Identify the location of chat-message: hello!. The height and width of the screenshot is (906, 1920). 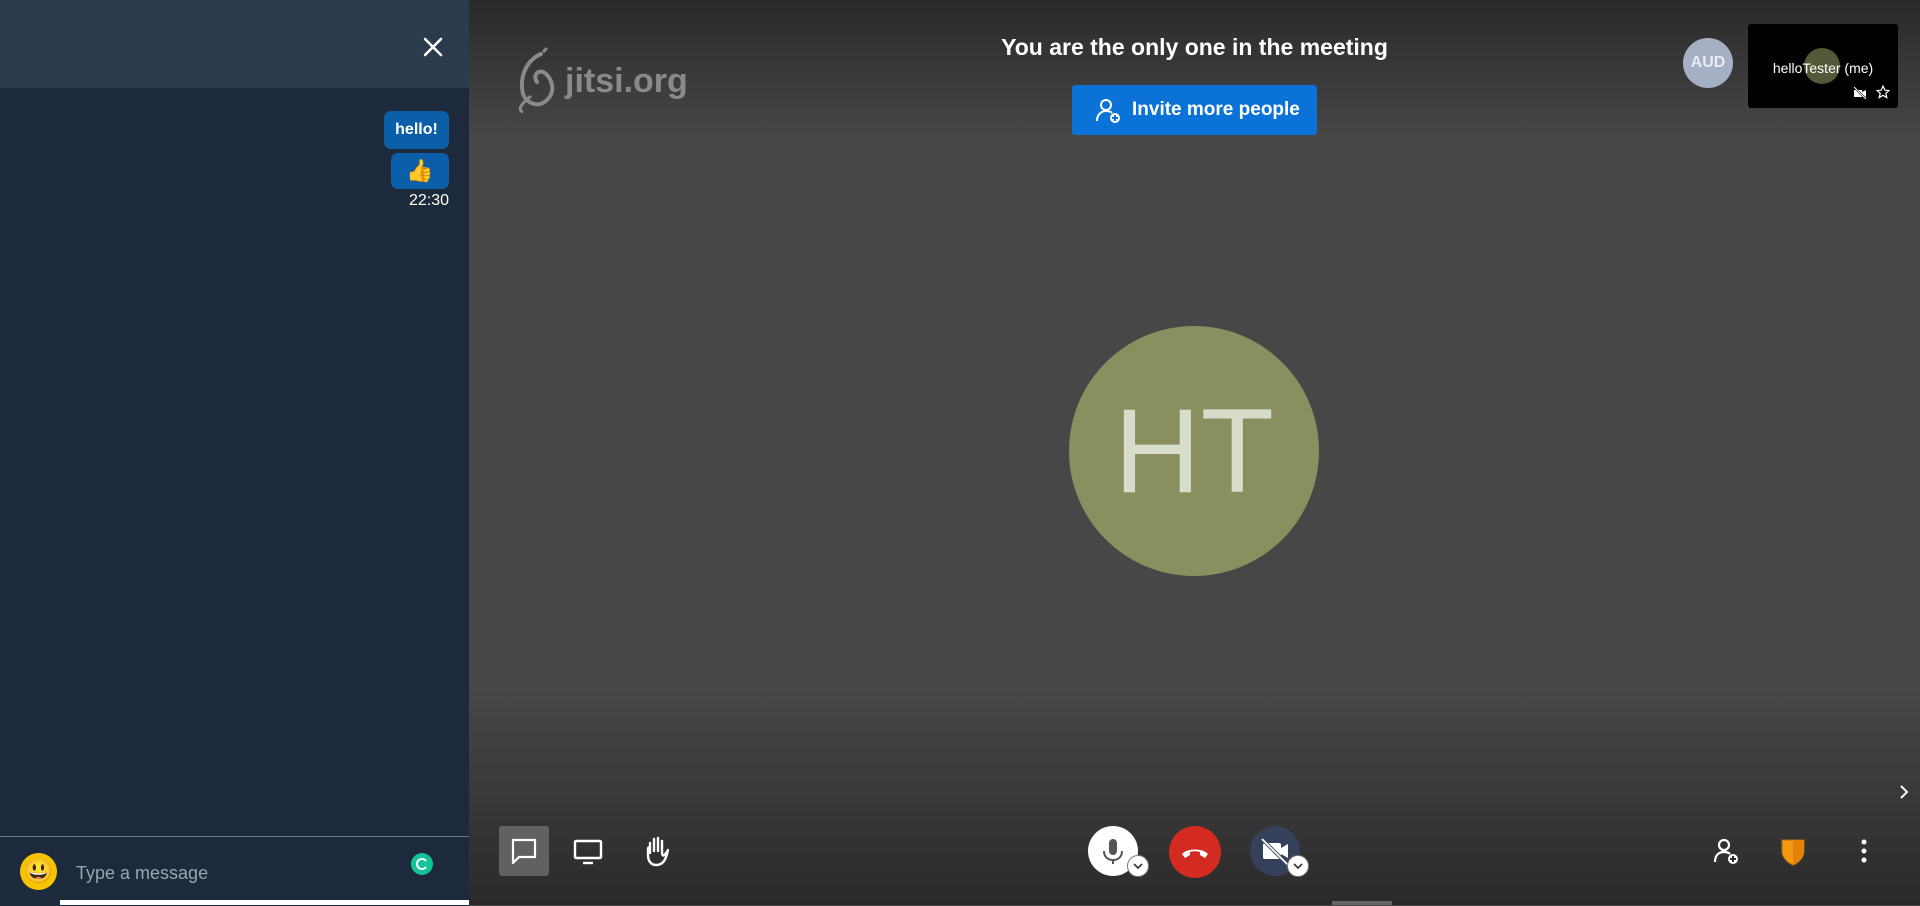
(416, 130).